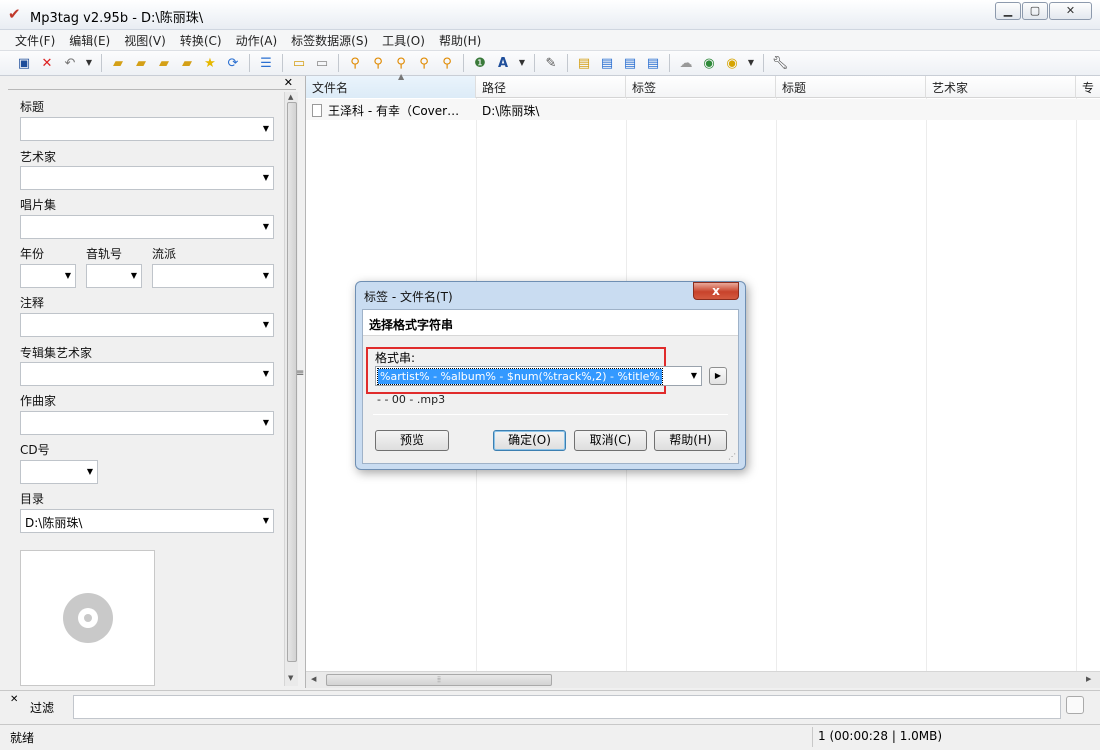  Describe the element at coordinates (732, 63) in the screenshot. I see `web-icon: ◉` at that location.